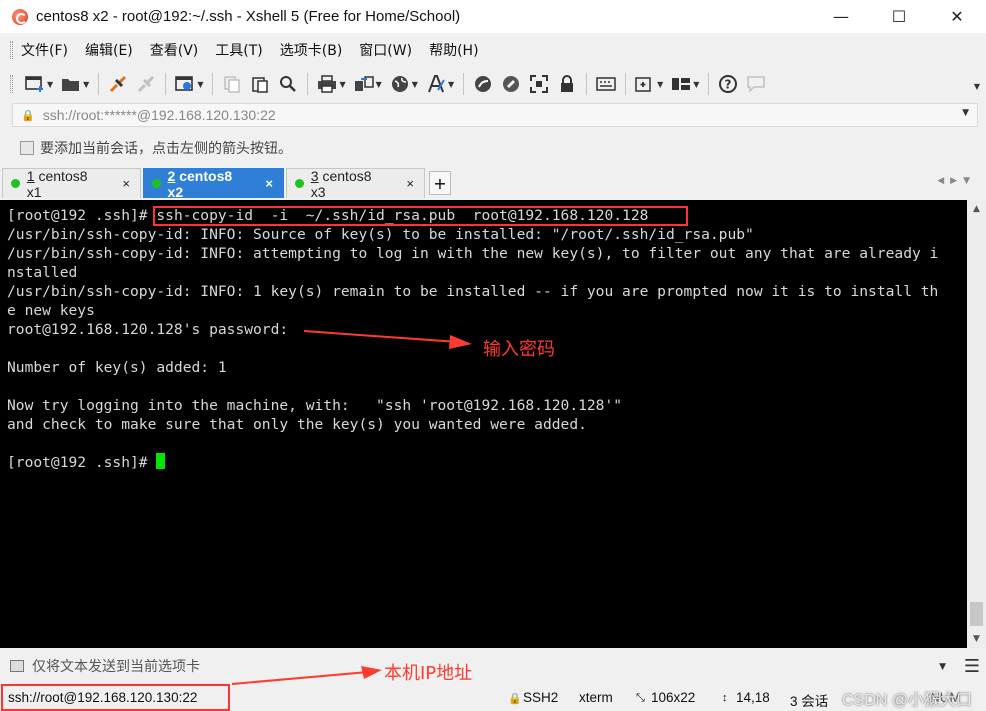 Image resolution: width=986 pixels, height=711 pixels. Describe the element at coordinates (493, 666) in the screenshot. I see `compose-bar: 仅将文本发送到当前选项卡 ▼ ☰` at that location.